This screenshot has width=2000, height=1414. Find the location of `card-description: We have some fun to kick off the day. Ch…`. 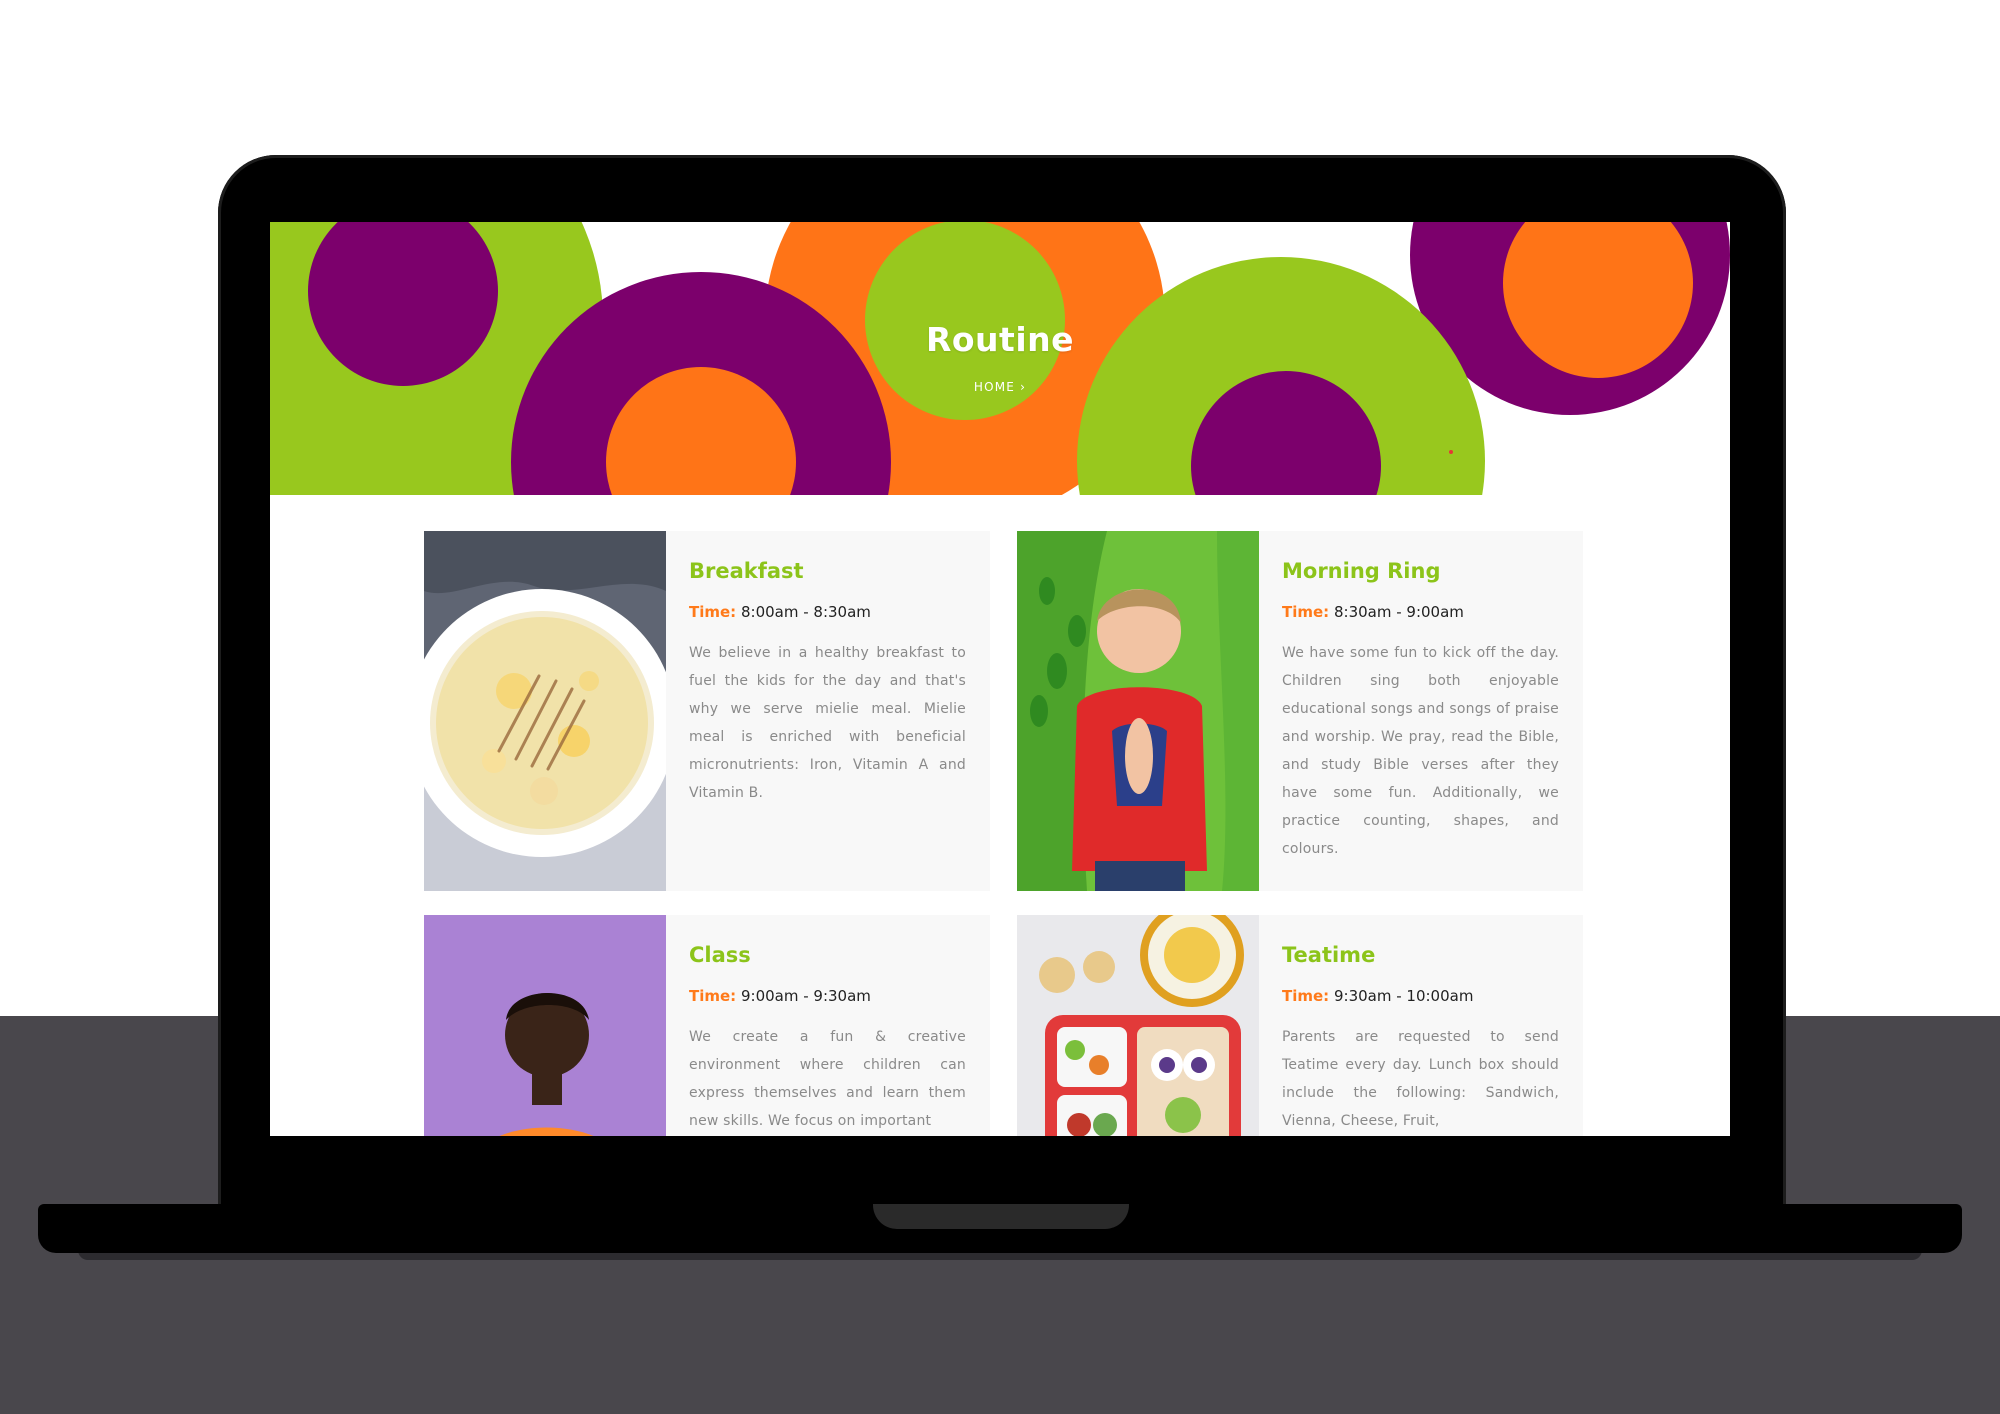

card-description: We have some fun to kick off the day. Ch… is located at coordinates (1420, 751).